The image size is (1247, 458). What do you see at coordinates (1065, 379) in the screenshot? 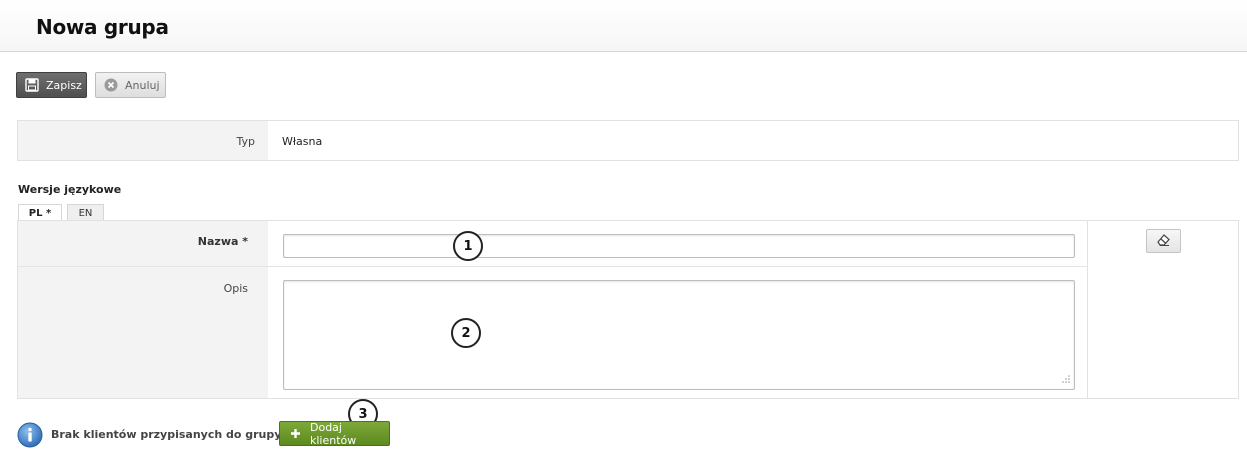
I see `resize-handle-icon` at bounding box center [1065, 379].